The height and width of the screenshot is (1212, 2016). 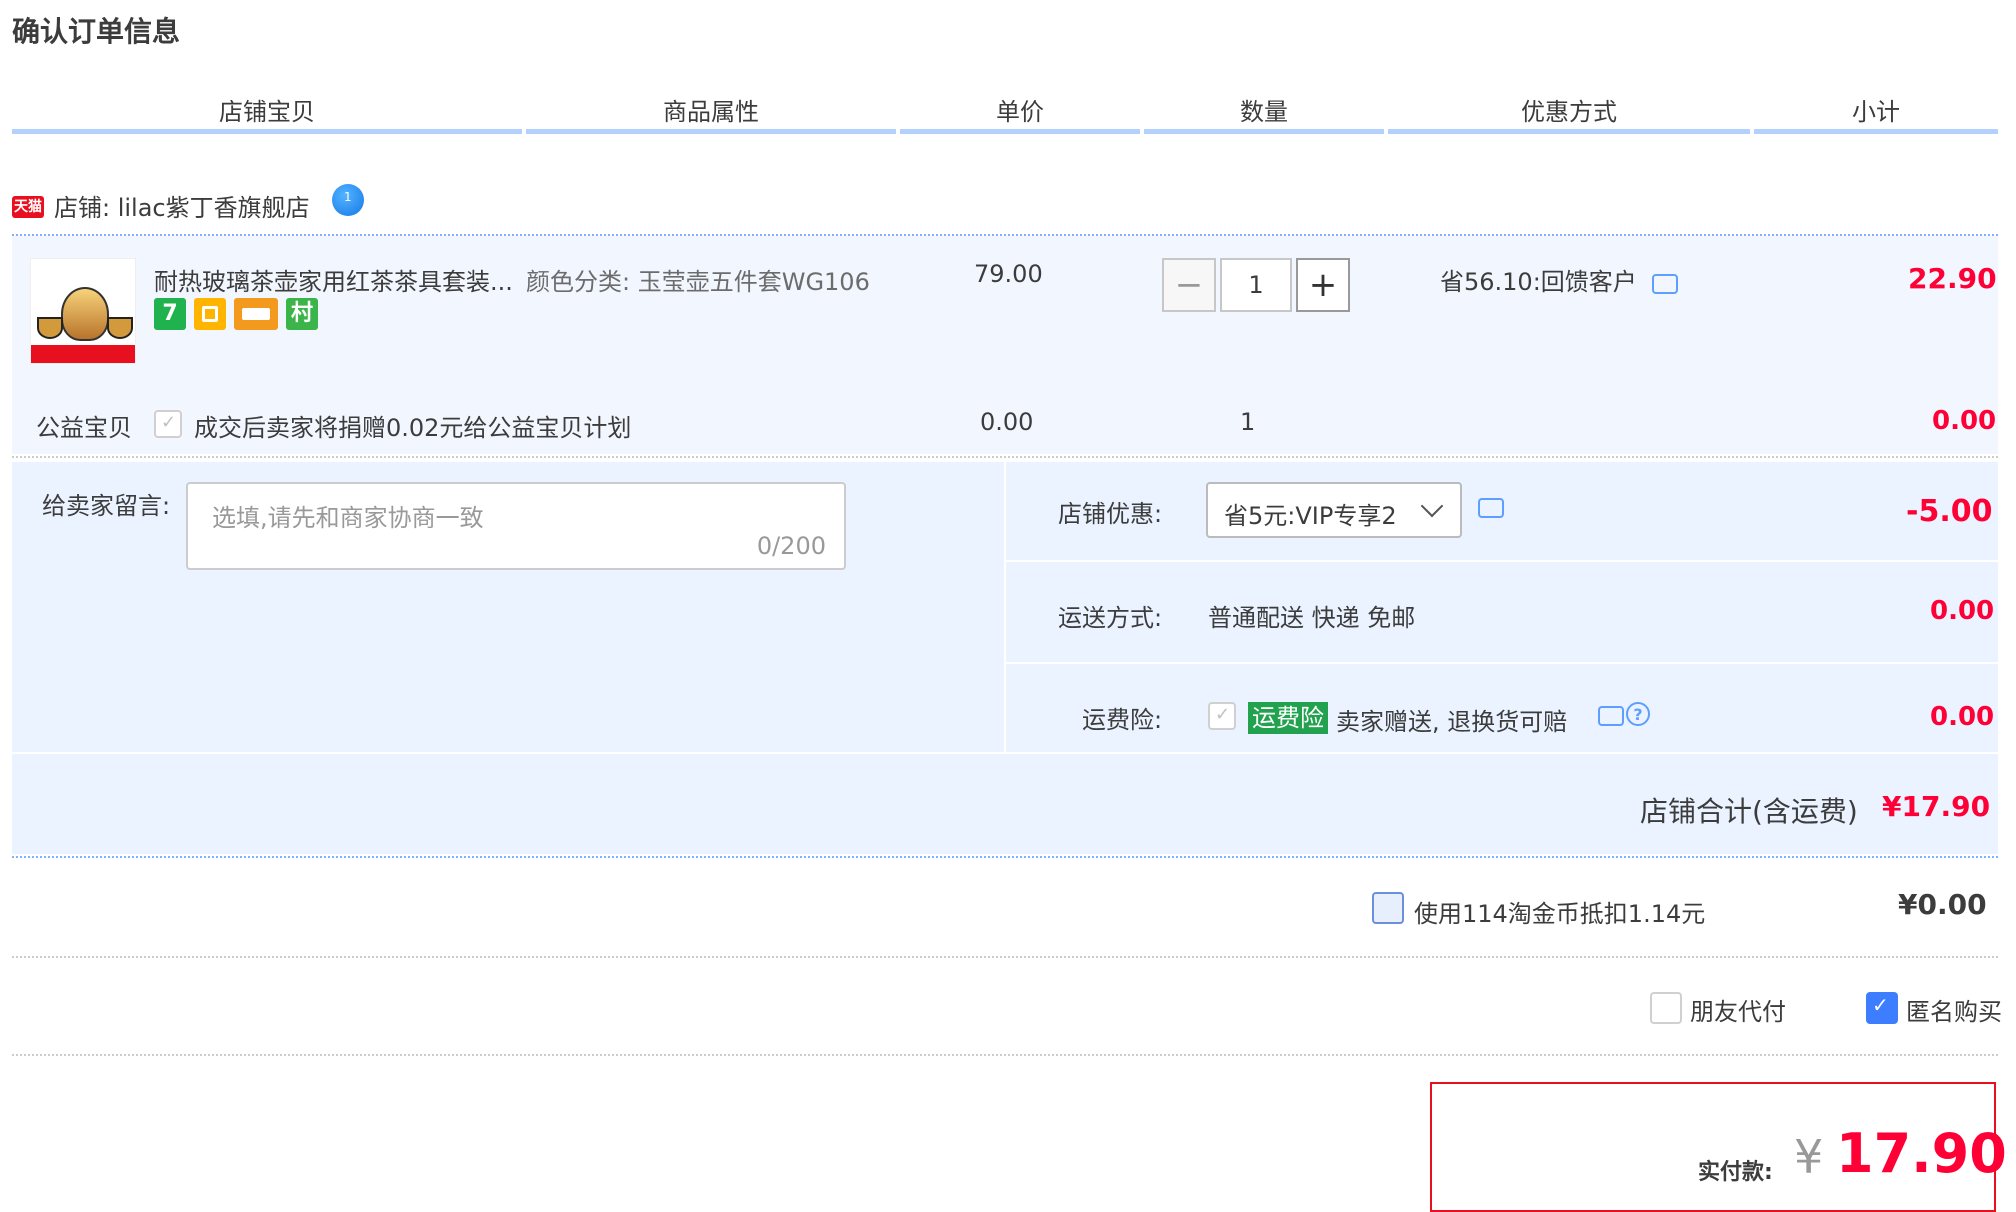 I want to click on shop-discount-label: 店铺优惠:, so click(x=1110, y=514).